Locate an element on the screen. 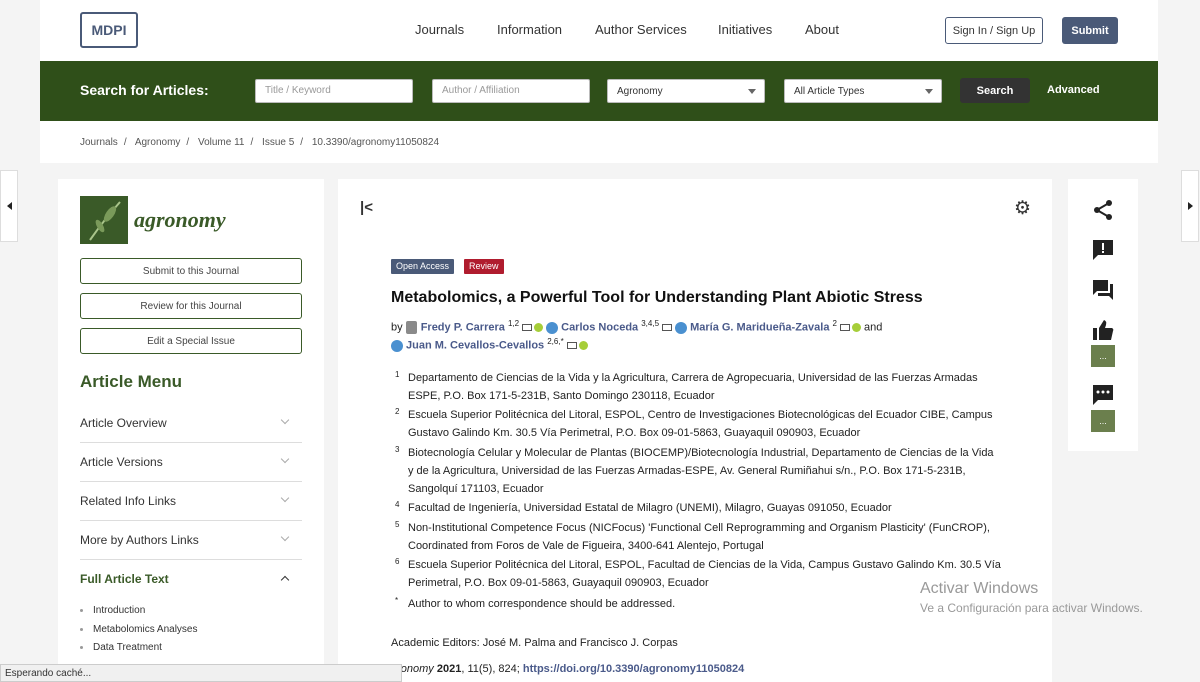 Image resolution: width=1200 pixels, height=682 pixels. sign-in-button: Sign In / Sign Up is located at coordinates (994, 30).